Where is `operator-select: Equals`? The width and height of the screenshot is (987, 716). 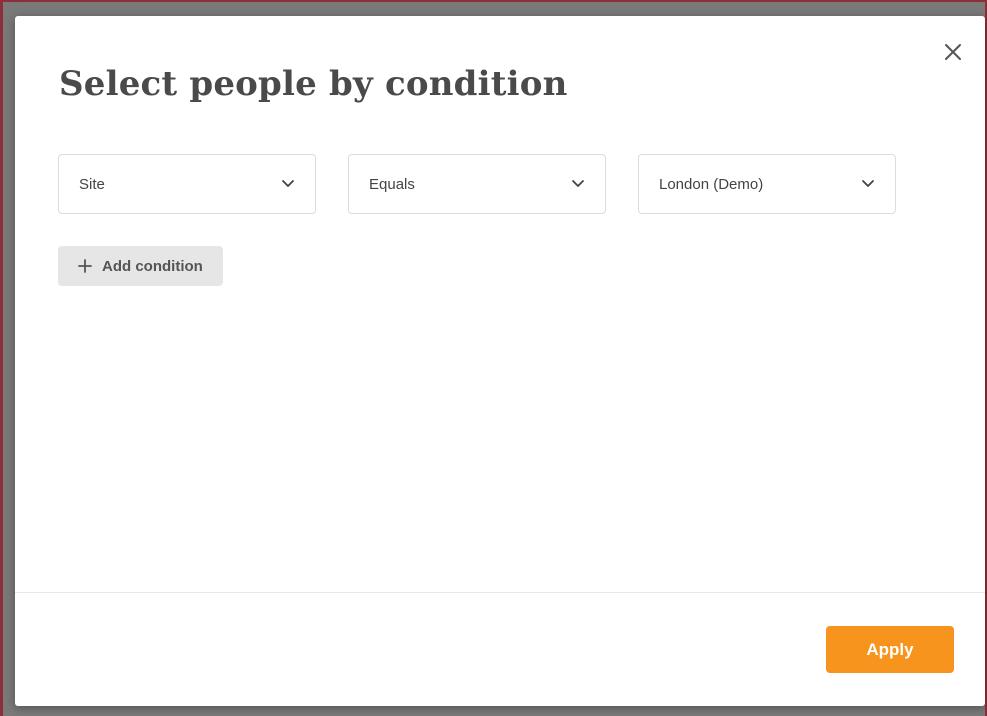
operator-select: Equals is located at coordinates (477, 184).